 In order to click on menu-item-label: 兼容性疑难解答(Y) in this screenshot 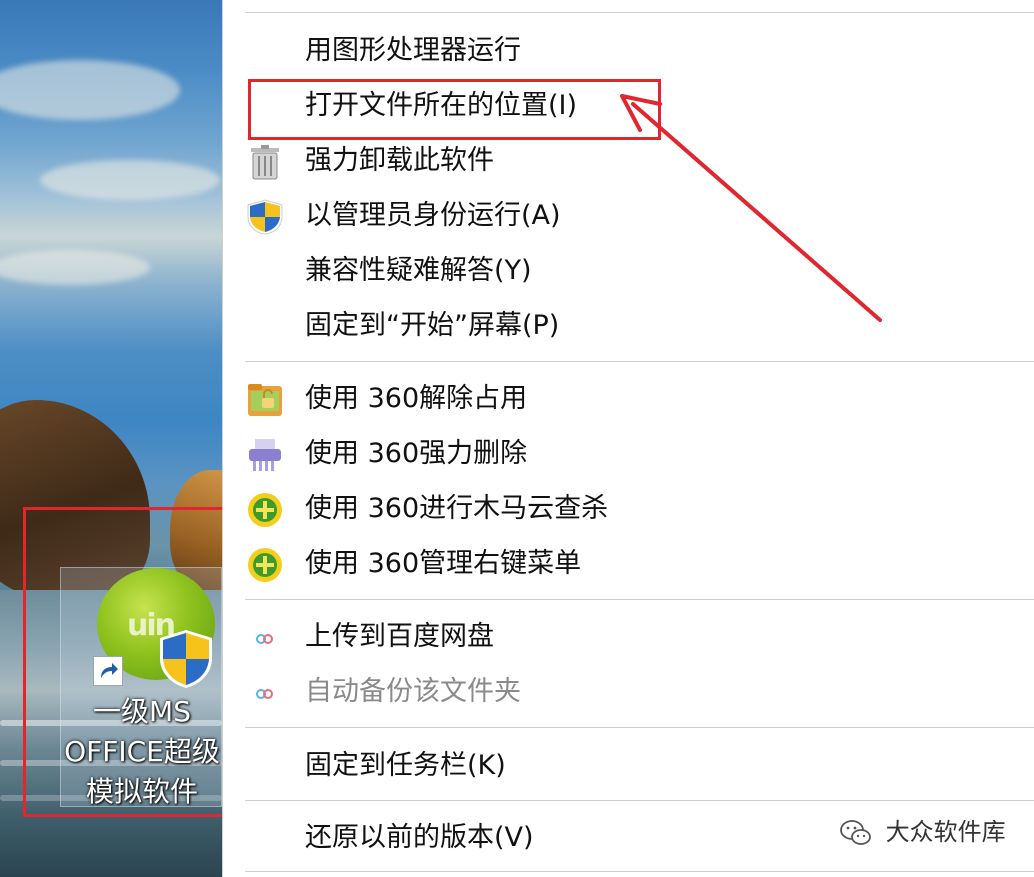, I will do `click(418, 270)`.